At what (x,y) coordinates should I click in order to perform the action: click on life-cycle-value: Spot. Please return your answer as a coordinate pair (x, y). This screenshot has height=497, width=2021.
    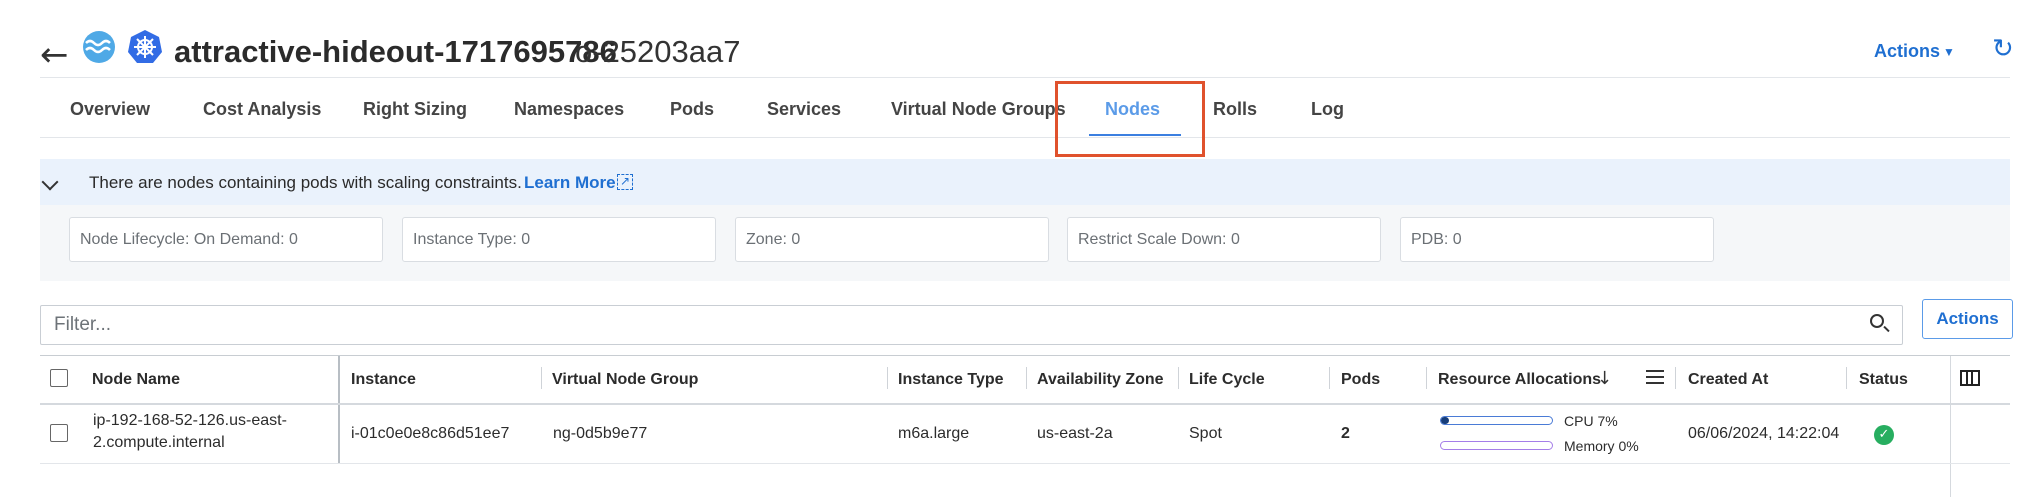
    Looking at the image, I should click on (1205, 433).